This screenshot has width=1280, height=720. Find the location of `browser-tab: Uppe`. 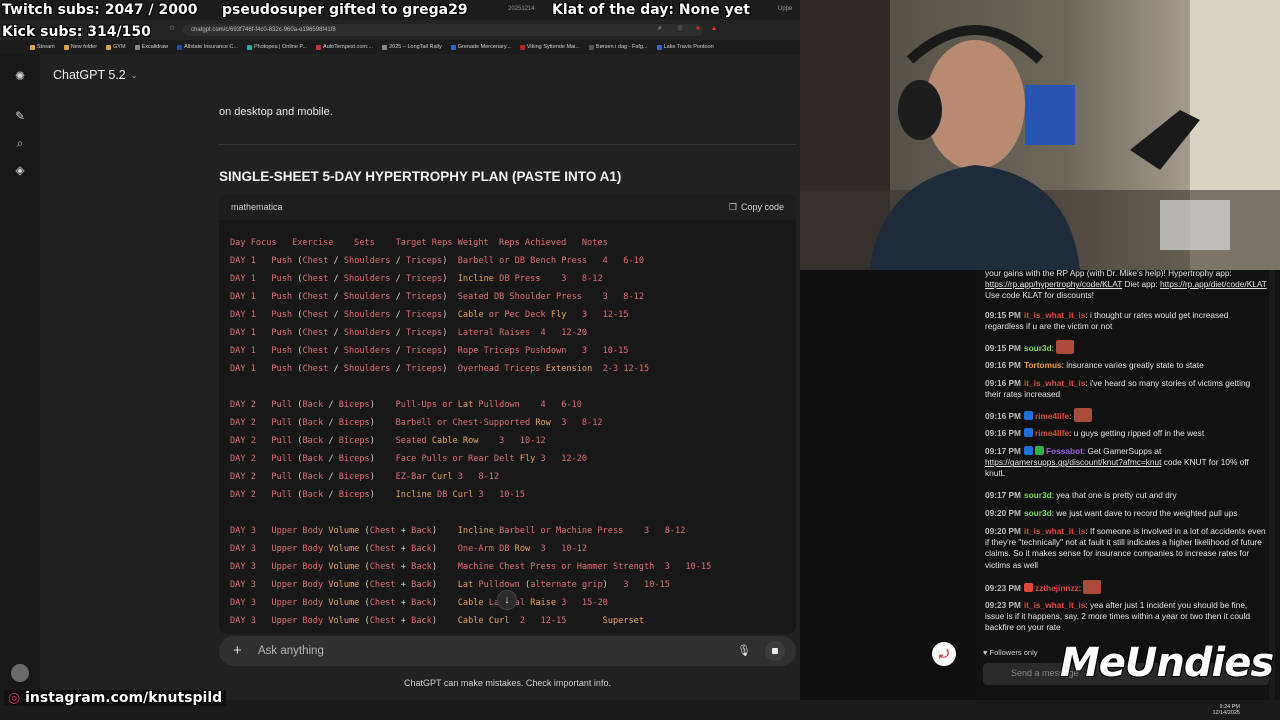

browser-tab: Uppe is located at coordinates (785, 9).